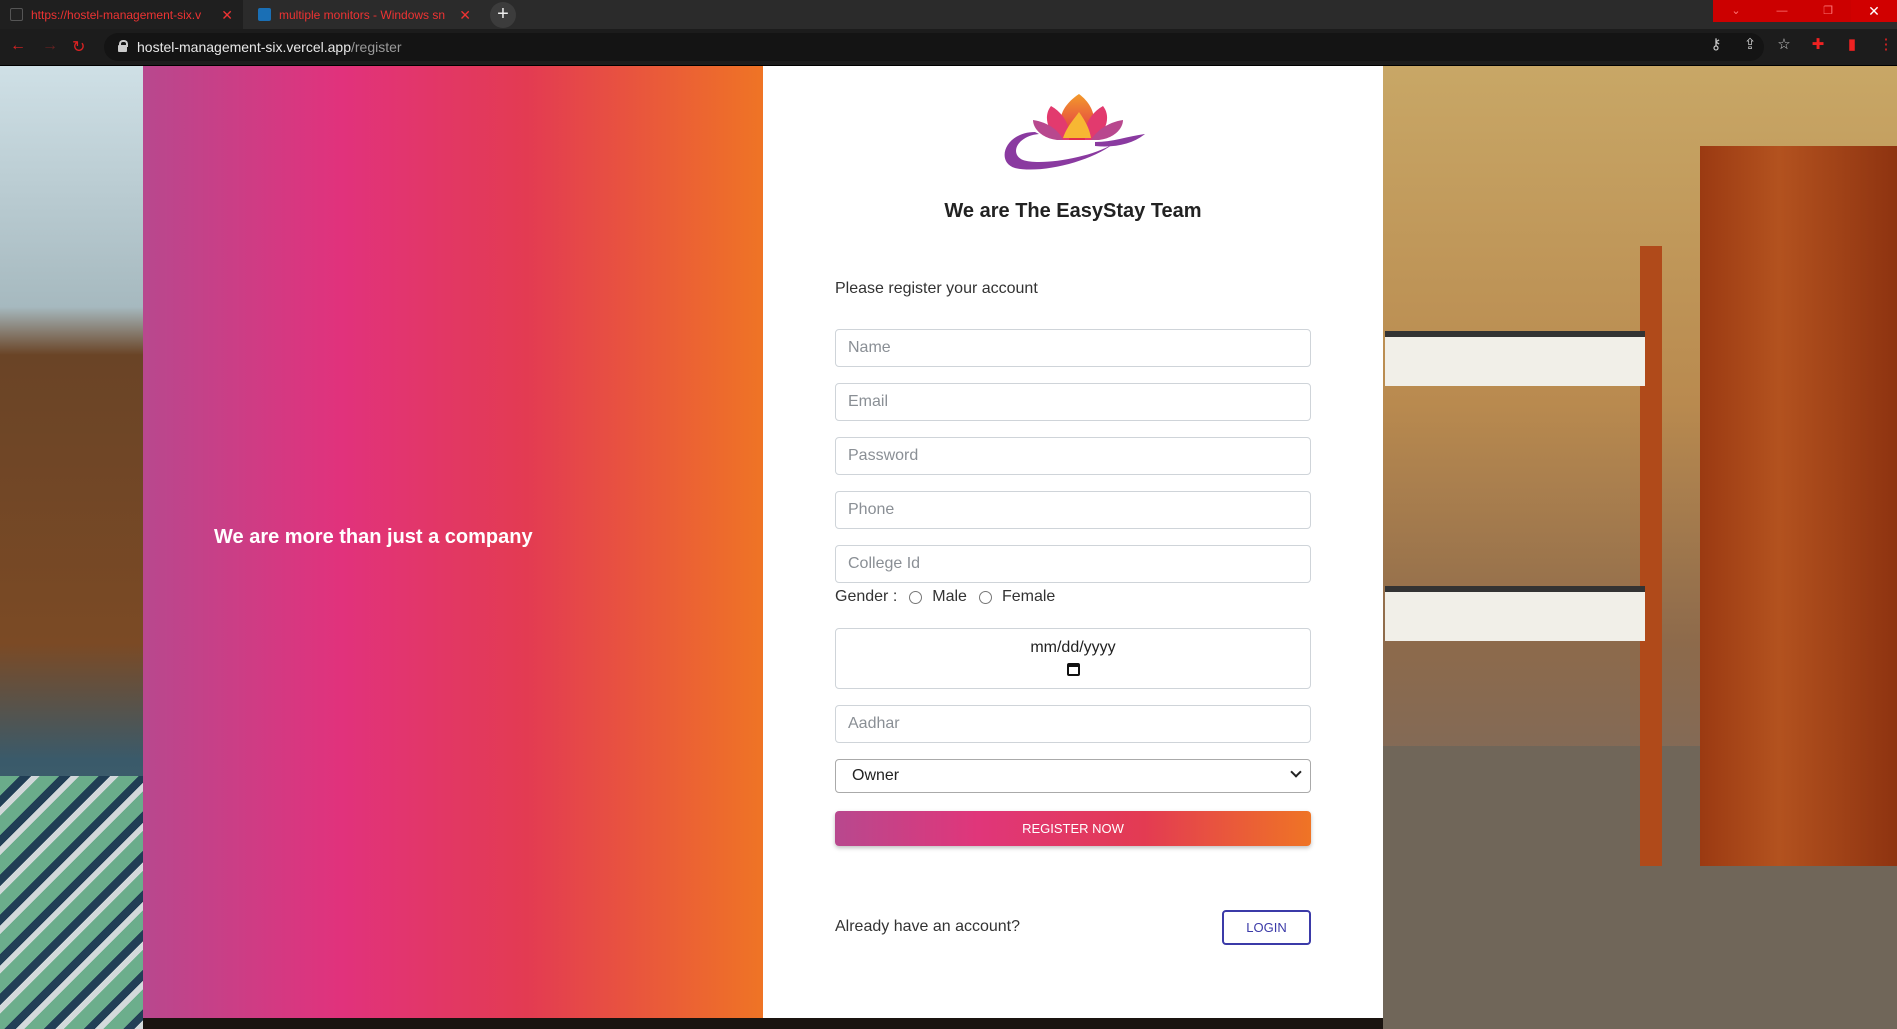 The image size is (1897, 1029). I want to click on minimize-icon: —, so click(1782, 11).